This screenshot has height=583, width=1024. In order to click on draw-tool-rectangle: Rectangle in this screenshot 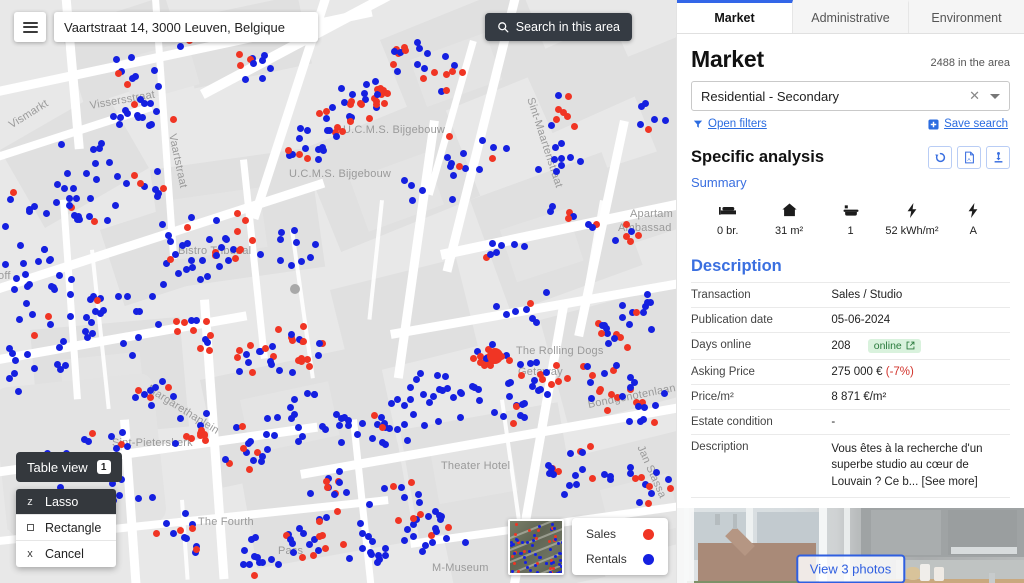, I will do `click(66, 528)`.